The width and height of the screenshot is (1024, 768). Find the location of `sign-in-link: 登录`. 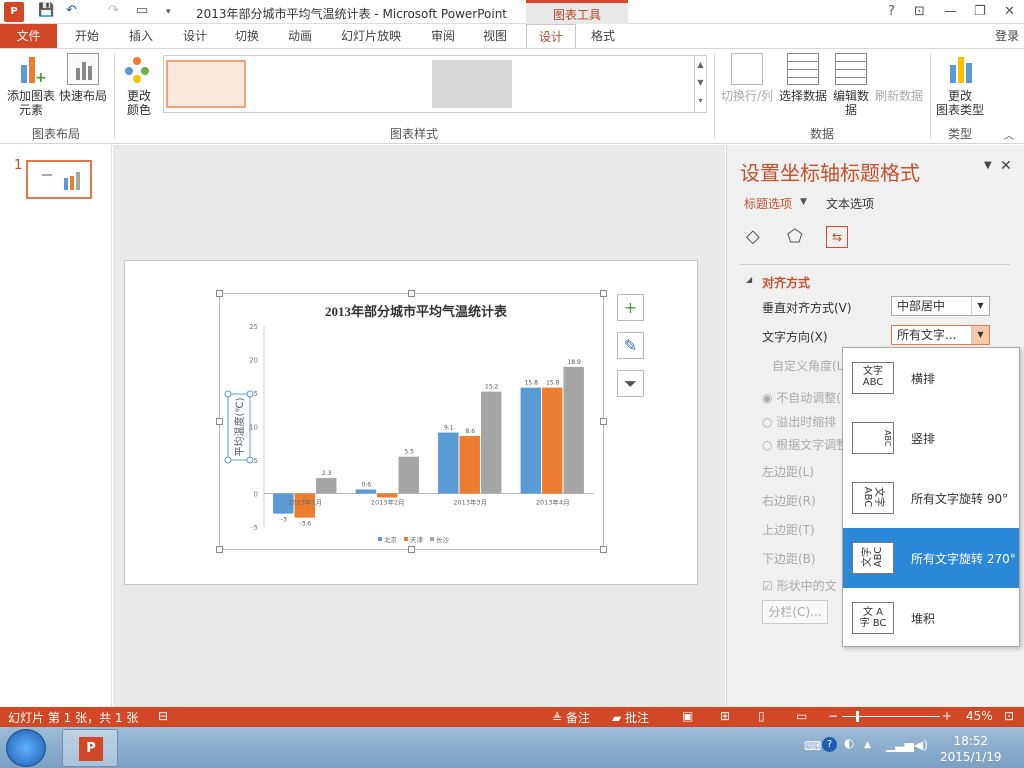

sign-in-link: 登录 is located at coordinates (1007, 36).